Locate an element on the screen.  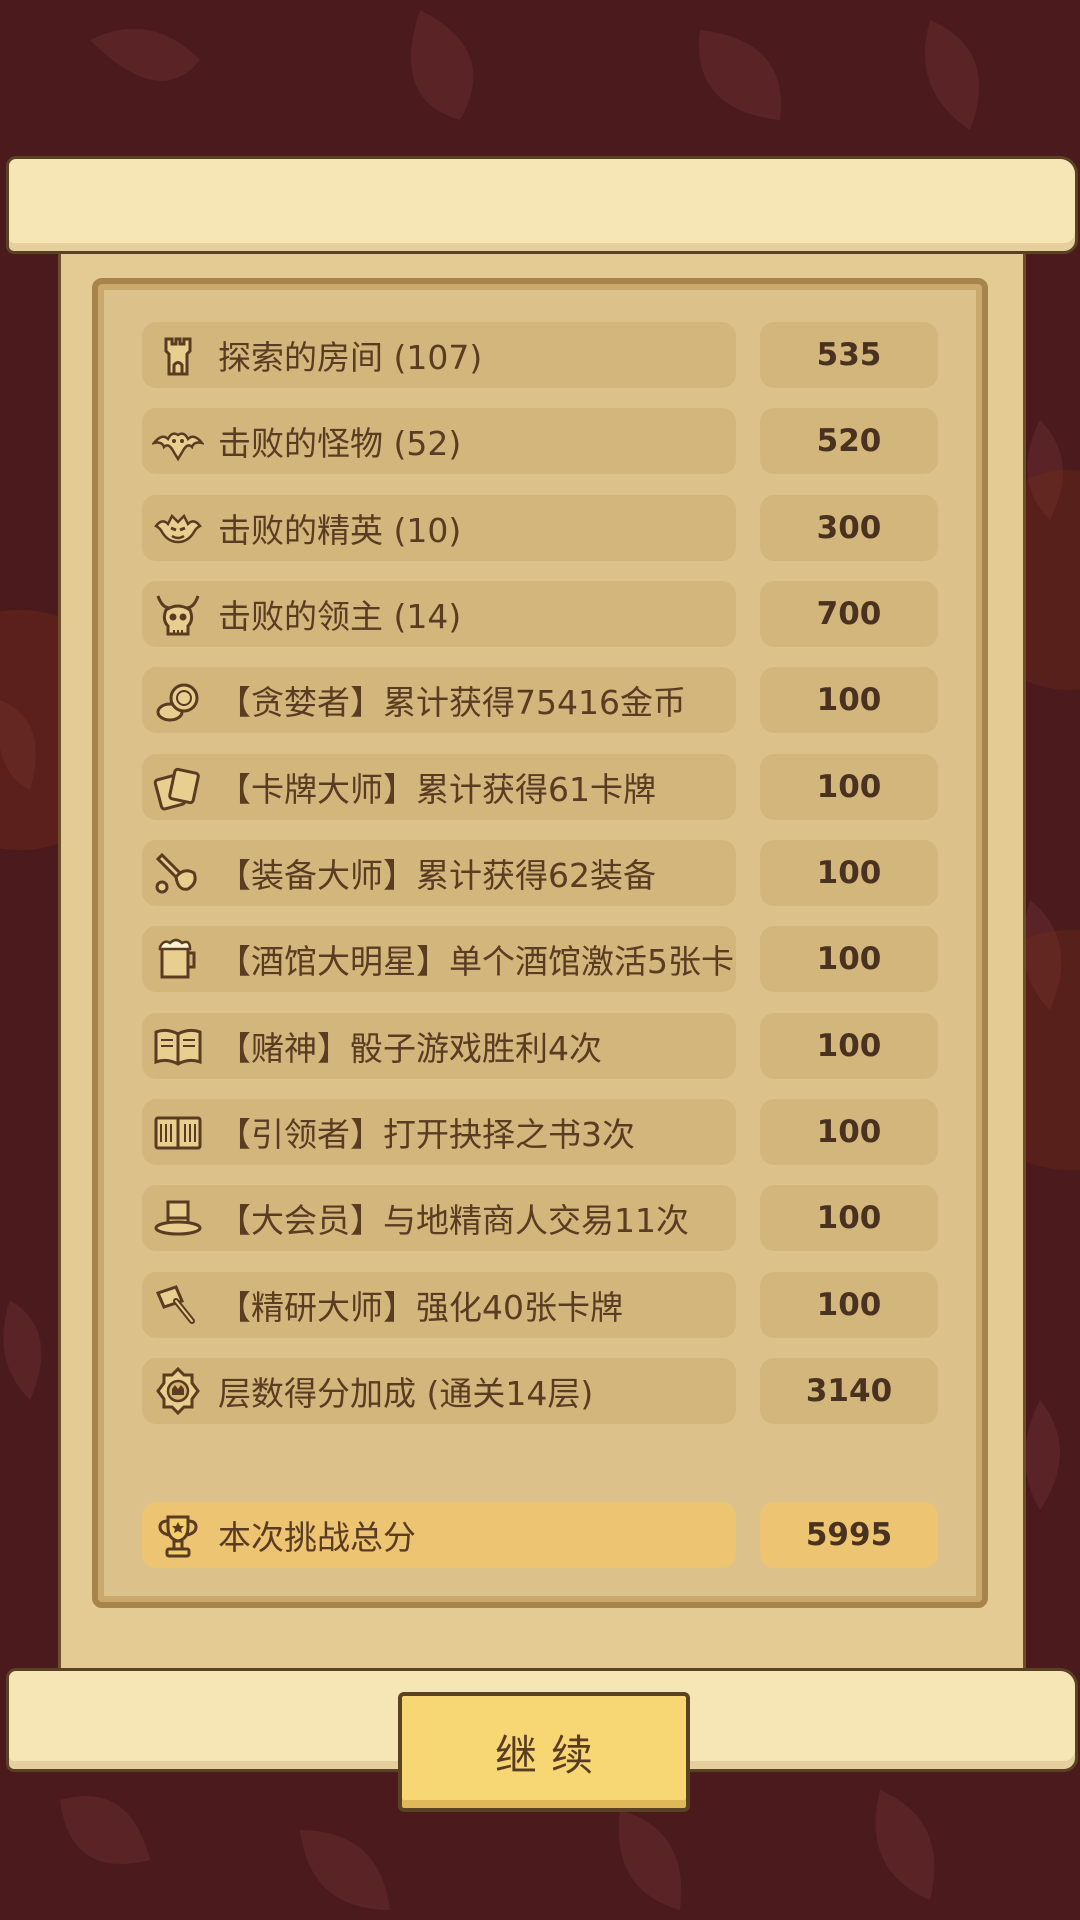
row-label-box: 【精研大师】强化40张卡牌 is located at coordinates (439, 1305).